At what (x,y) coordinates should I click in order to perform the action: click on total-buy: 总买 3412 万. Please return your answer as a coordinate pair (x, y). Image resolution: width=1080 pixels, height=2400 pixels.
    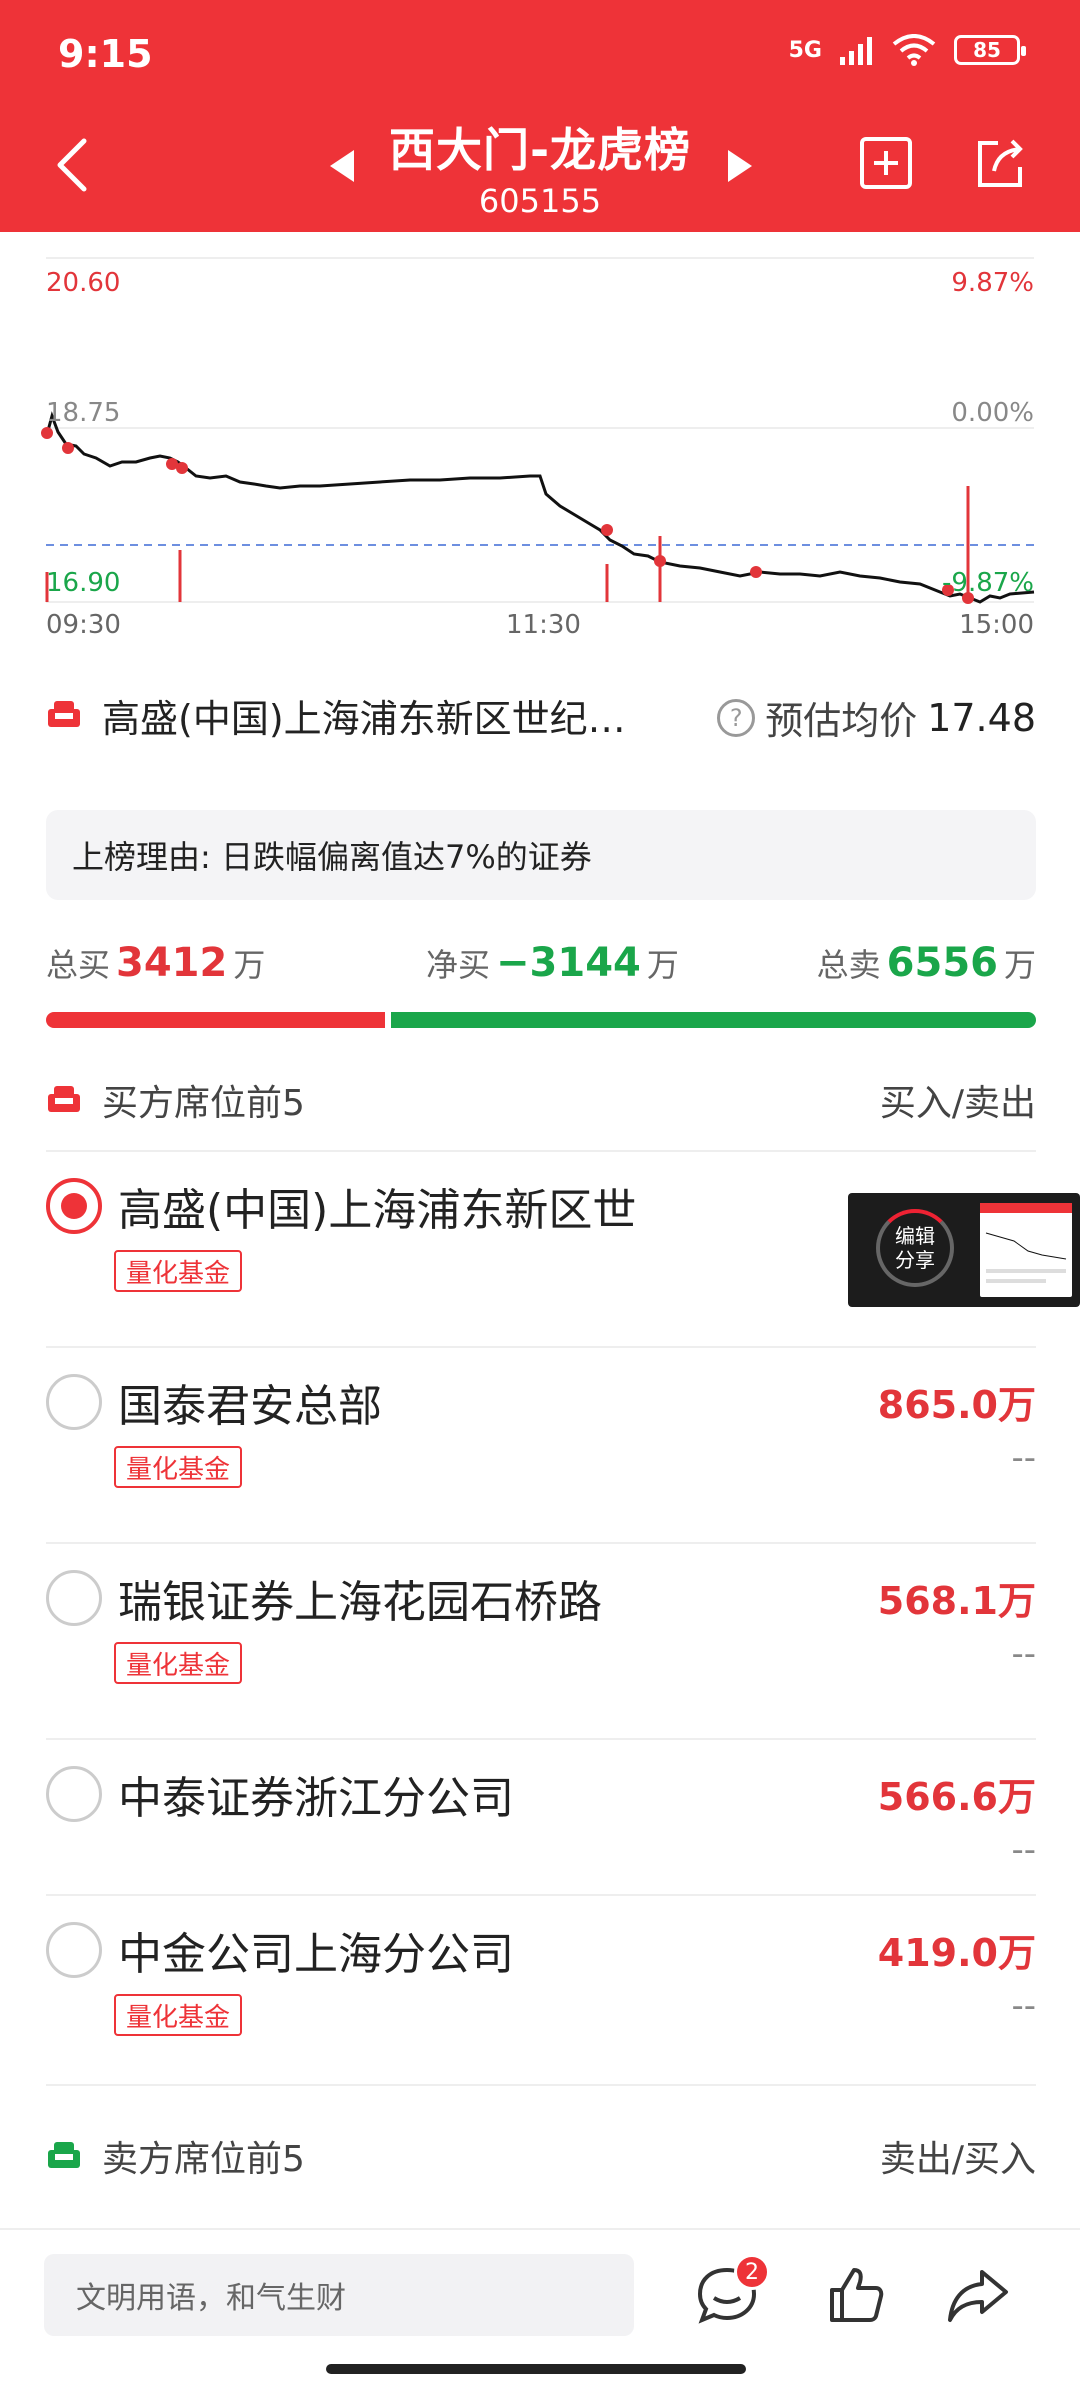
    Looking at the image, I should click on (155, 963).